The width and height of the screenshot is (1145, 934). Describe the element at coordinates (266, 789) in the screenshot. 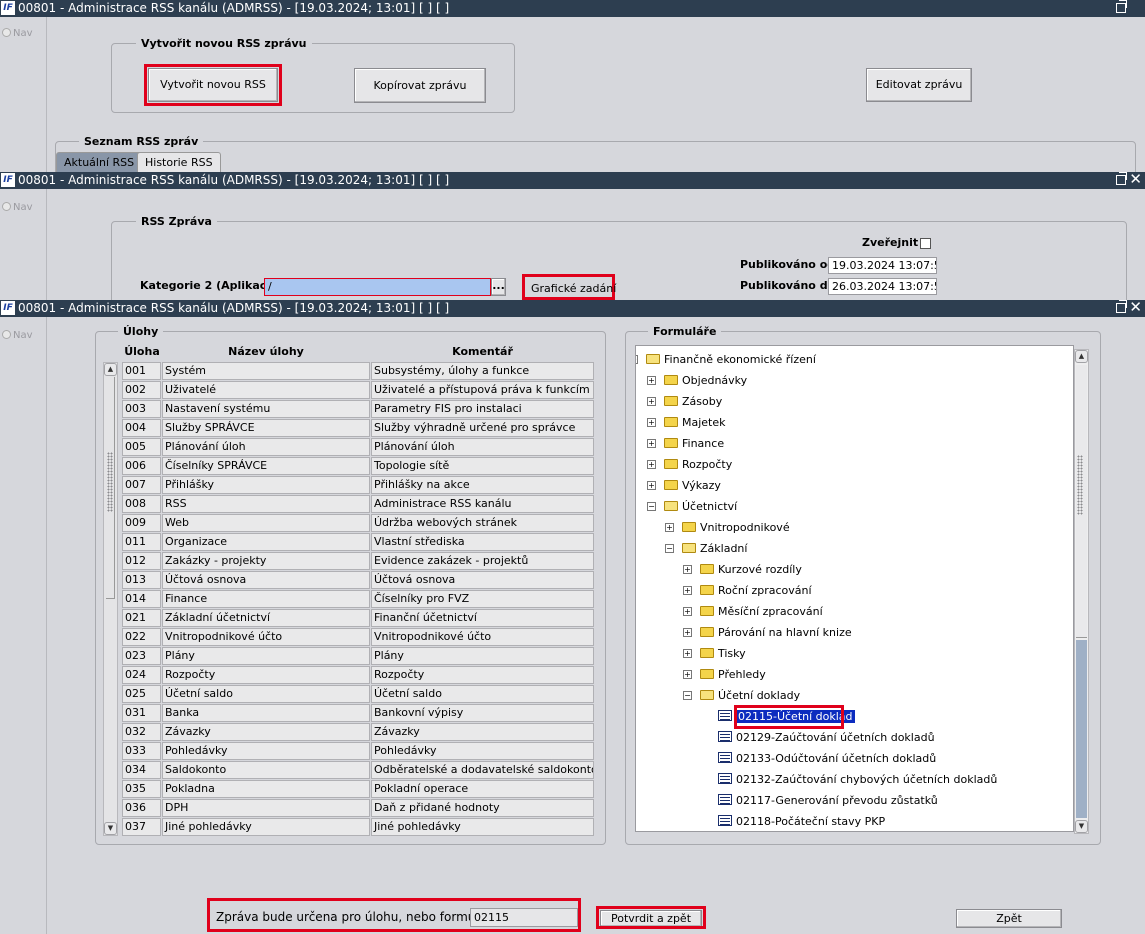

I see `cell-task-name: Pokladna` at that location.